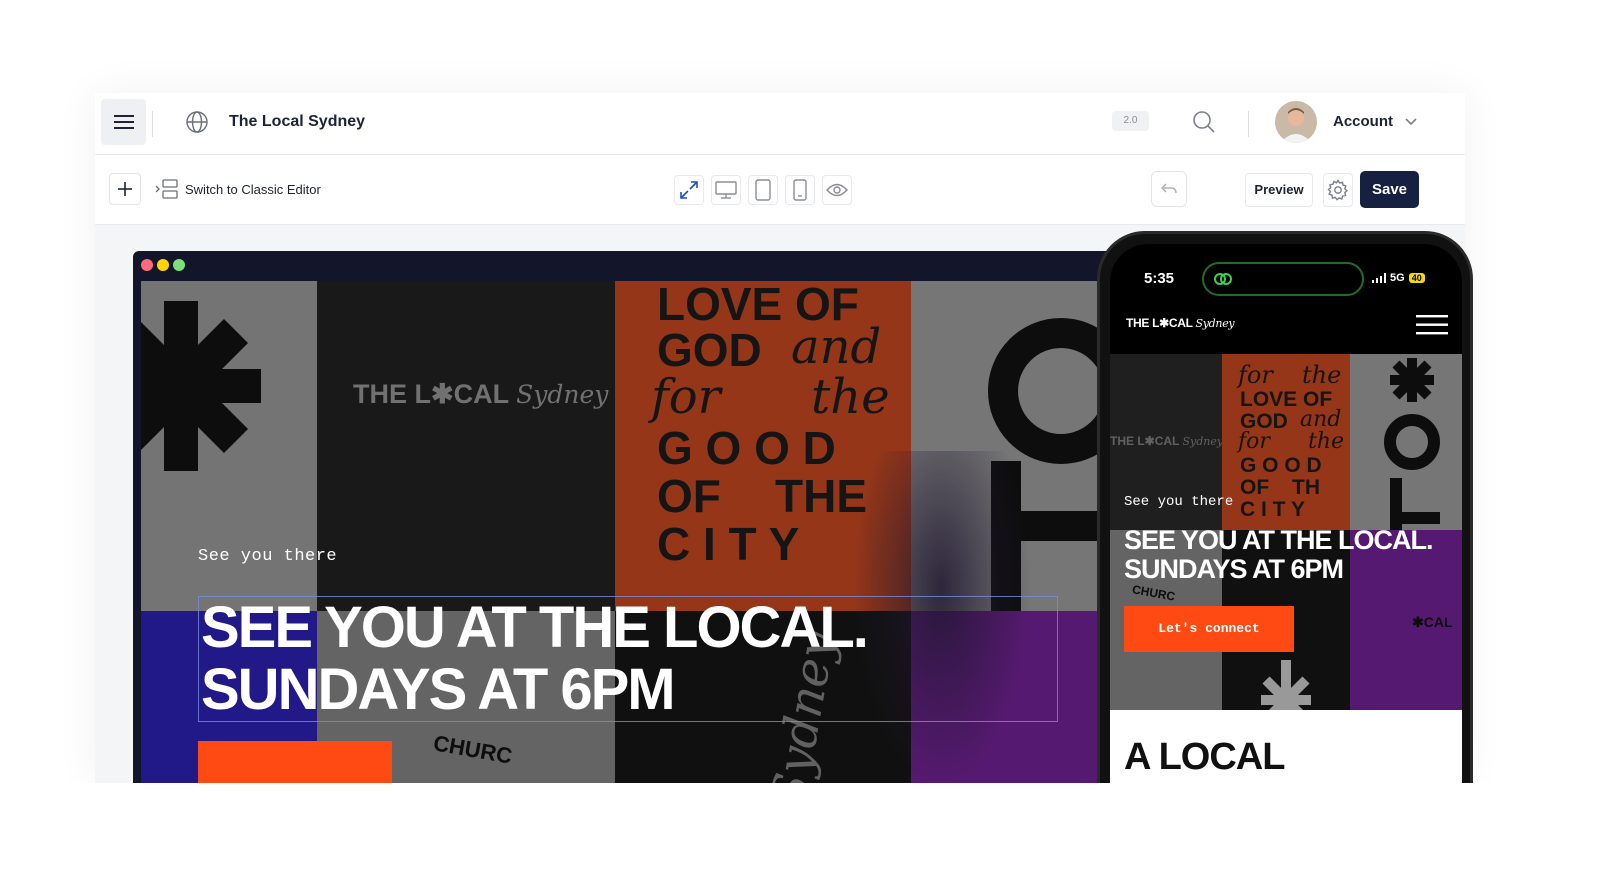 The width and height of the screenshot is (1598, 873). I want to click on classic-editor-label: Switch to Classic Editor, so click(253, 189).